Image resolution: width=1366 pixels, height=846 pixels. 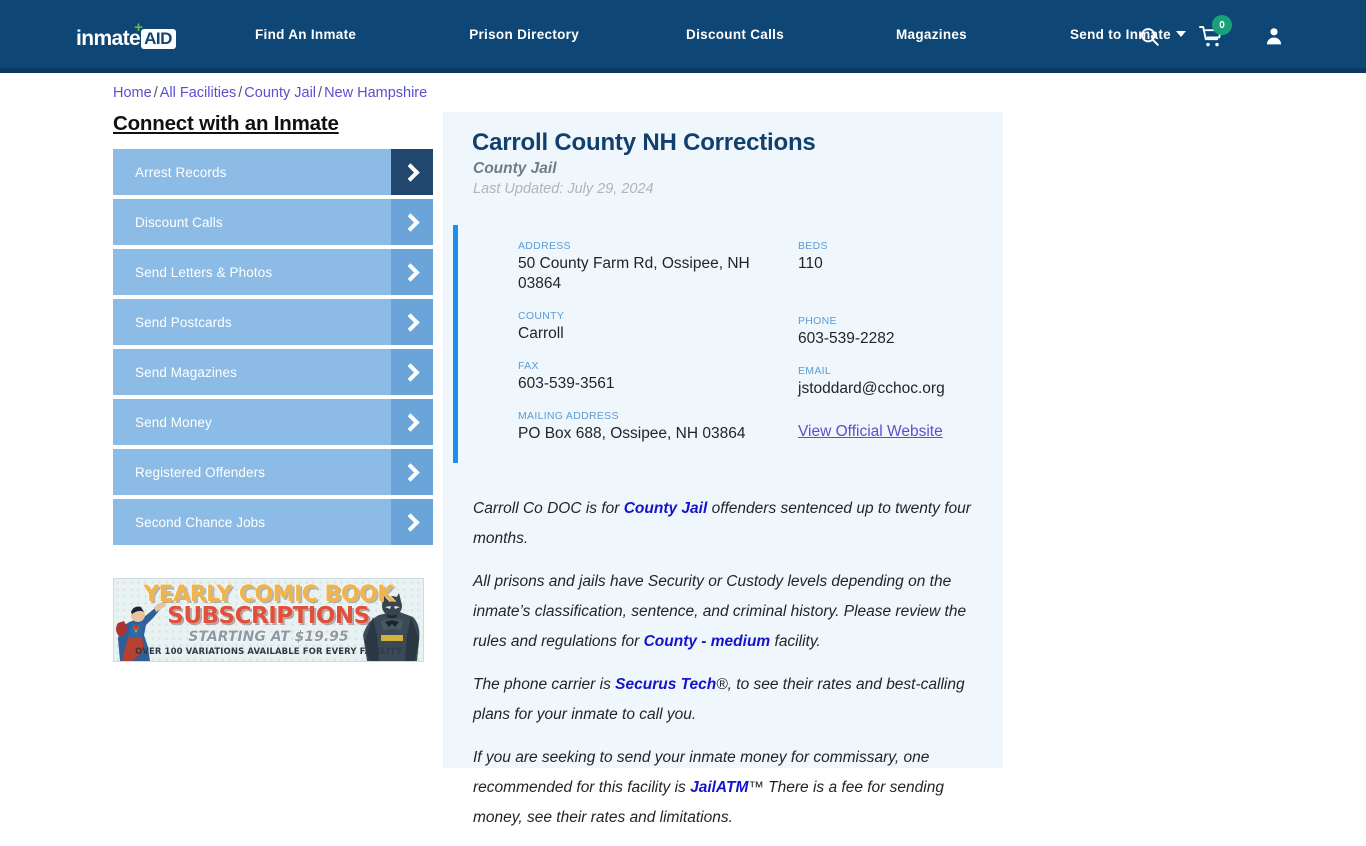 What do you see at coordinates (563, 189) in the screenshot?
I see `last-updated-text: Last Updated: July 29, 2024` at bounding box center [563, 189].